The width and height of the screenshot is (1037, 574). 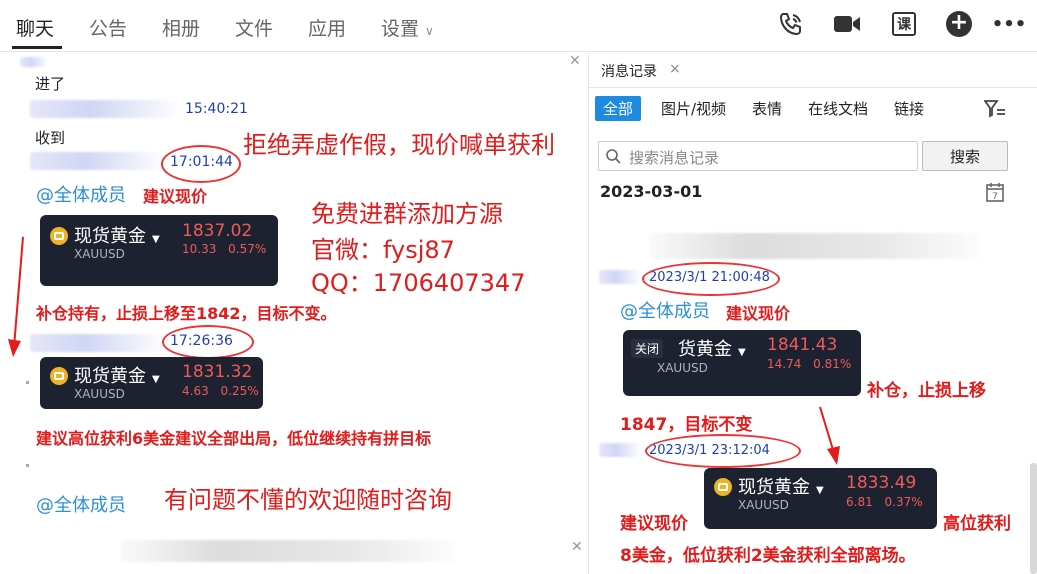 I want to click on voice-call-icon, so click(x=791, y=24).